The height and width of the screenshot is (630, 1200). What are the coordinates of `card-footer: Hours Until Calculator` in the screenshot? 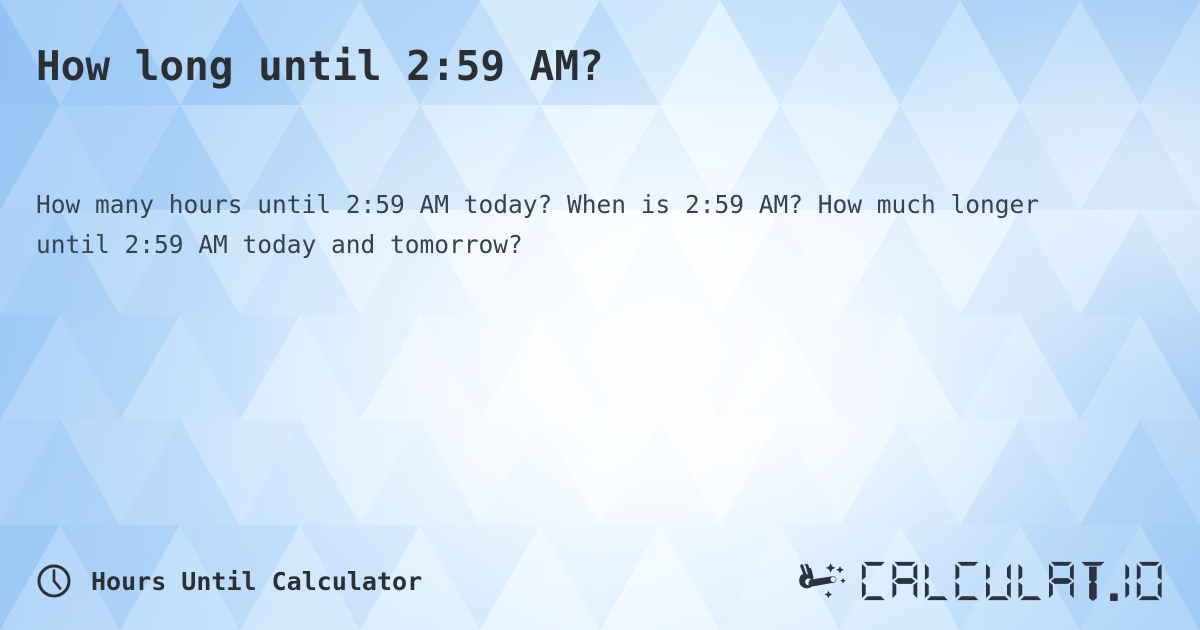 It's located at (600, 584).